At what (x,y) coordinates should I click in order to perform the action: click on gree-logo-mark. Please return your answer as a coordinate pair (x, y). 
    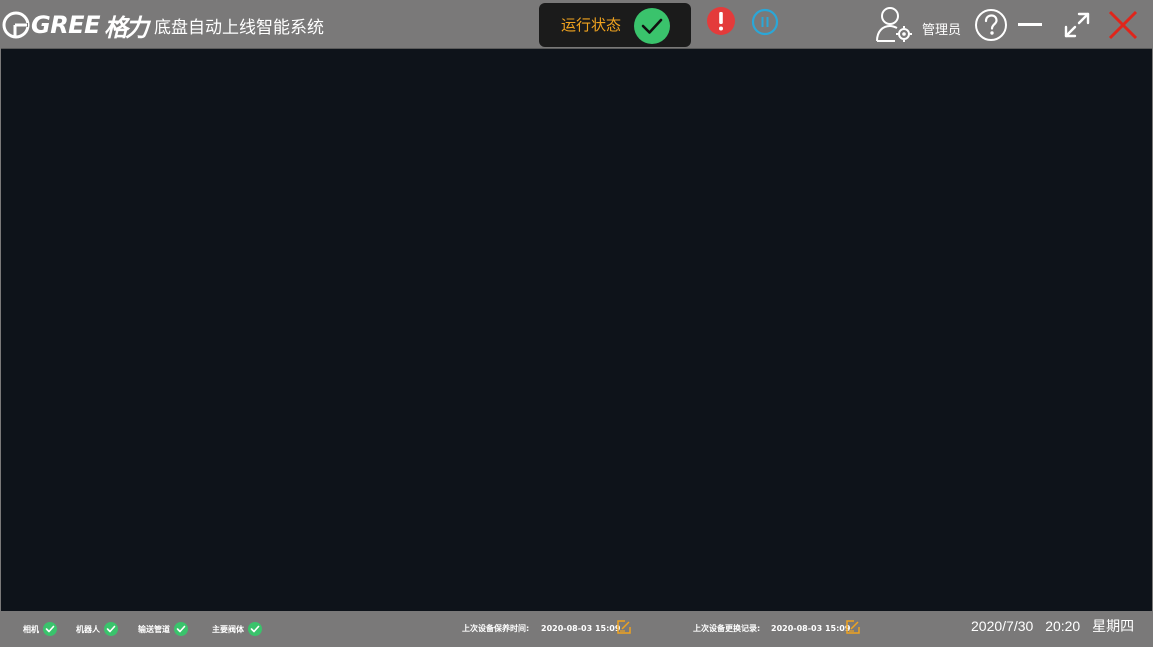
    Looking at the image, I should click on (16, 25).